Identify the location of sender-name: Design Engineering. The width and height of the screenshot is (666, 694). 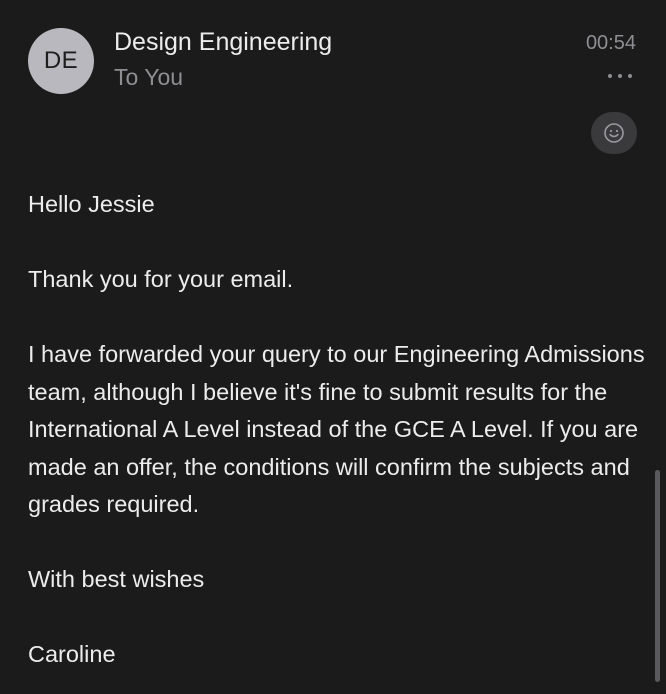
(223, 42).